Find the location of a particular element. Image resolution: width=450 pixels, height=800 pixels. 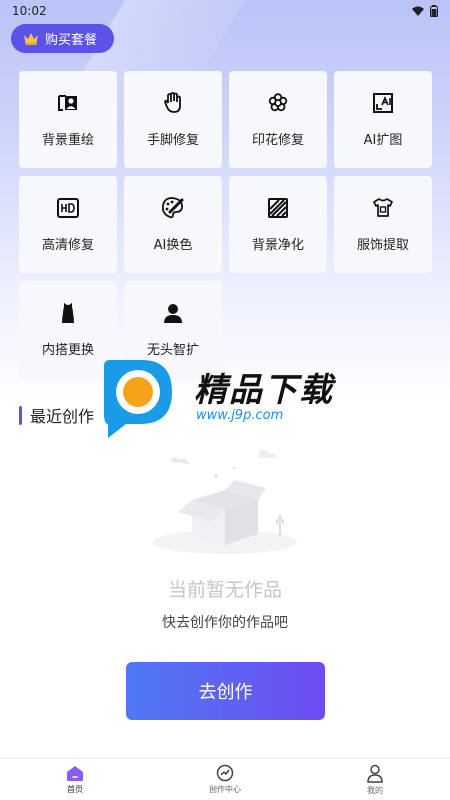

tool-apparel-extract: 服饰提取 is located at coordinates (383, 224).